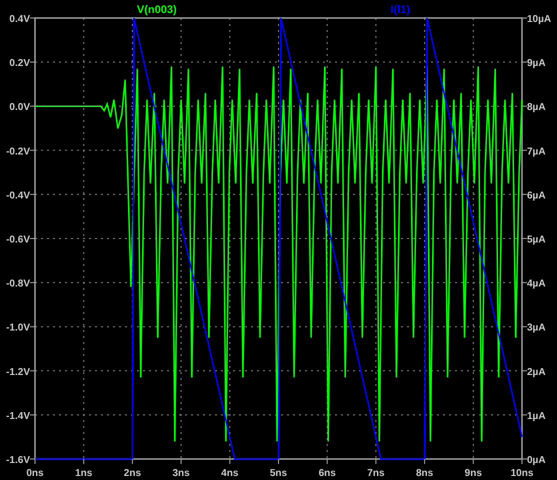 The image size is (557, 480). What do you see at coordinates (229, 473) in the screenshot?
I see `axis-tick-label: 4ns` at bounding box center [229, 473].